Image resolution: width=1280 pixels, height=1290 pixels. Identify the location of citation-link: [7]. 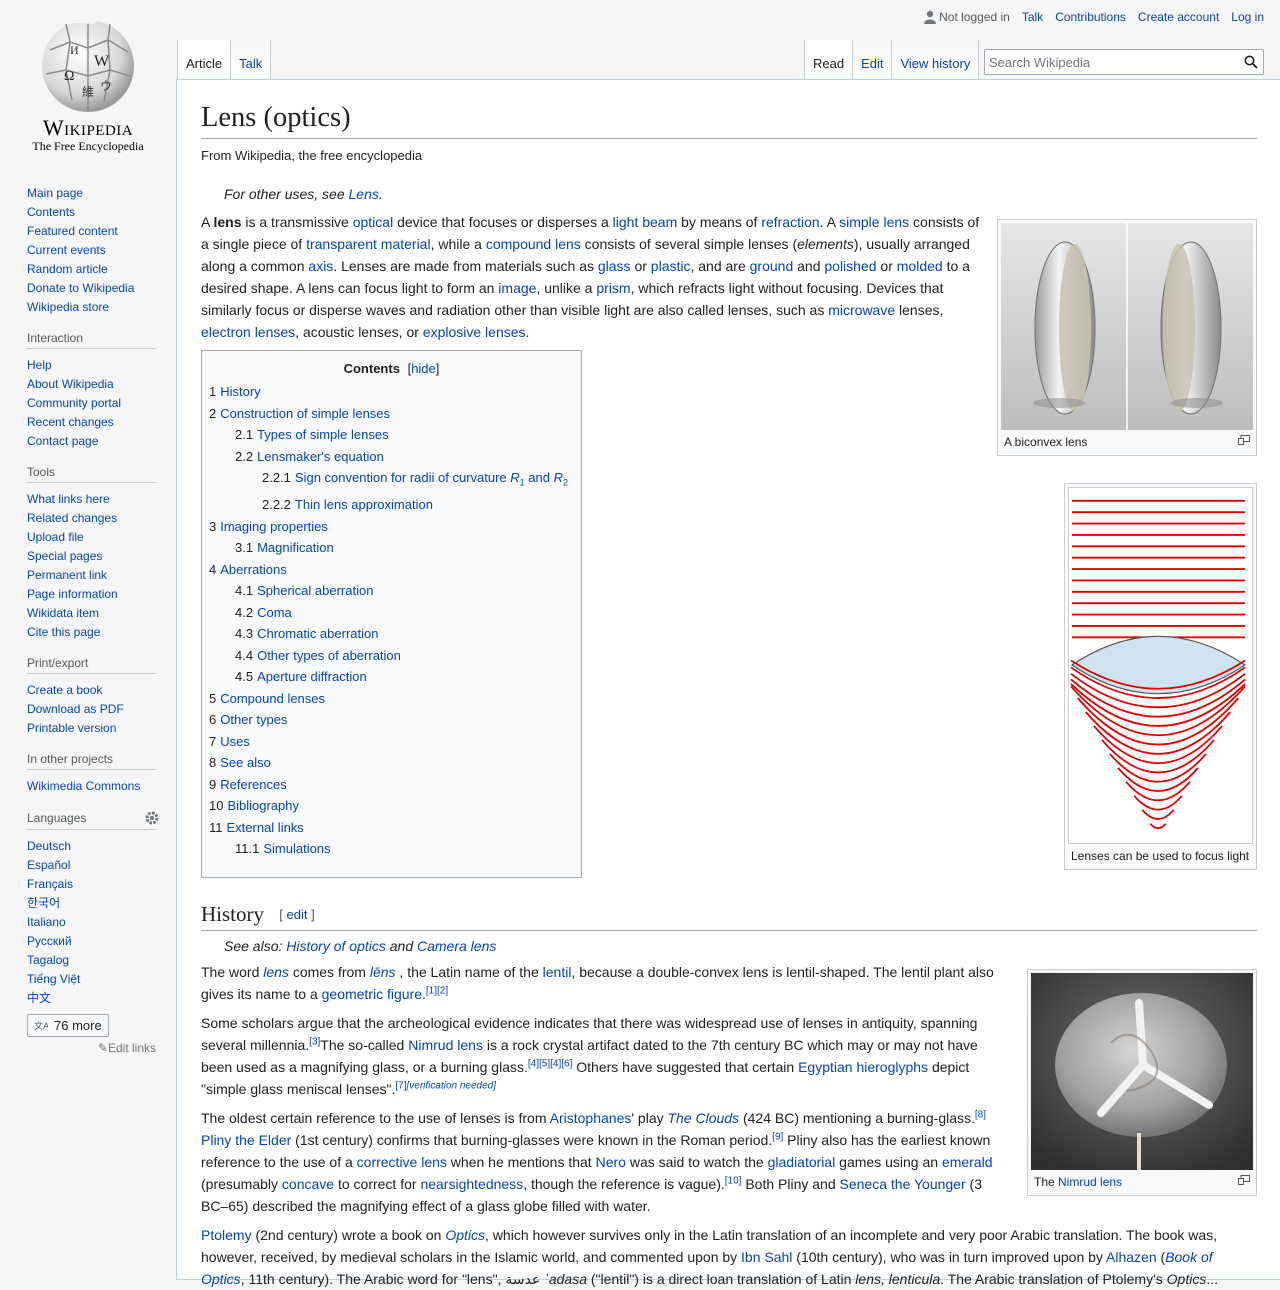
(400, 1085).